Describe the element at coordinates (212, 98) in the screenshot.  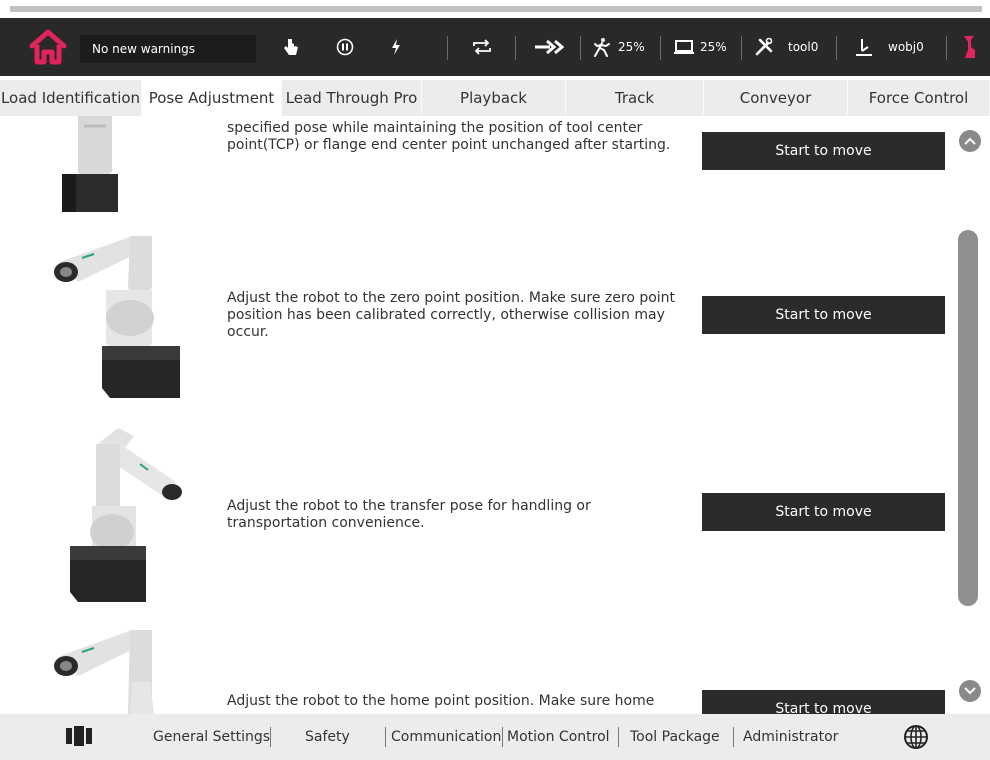
I see `tab-pose-adjustment: Pose Adjustment` at that location.